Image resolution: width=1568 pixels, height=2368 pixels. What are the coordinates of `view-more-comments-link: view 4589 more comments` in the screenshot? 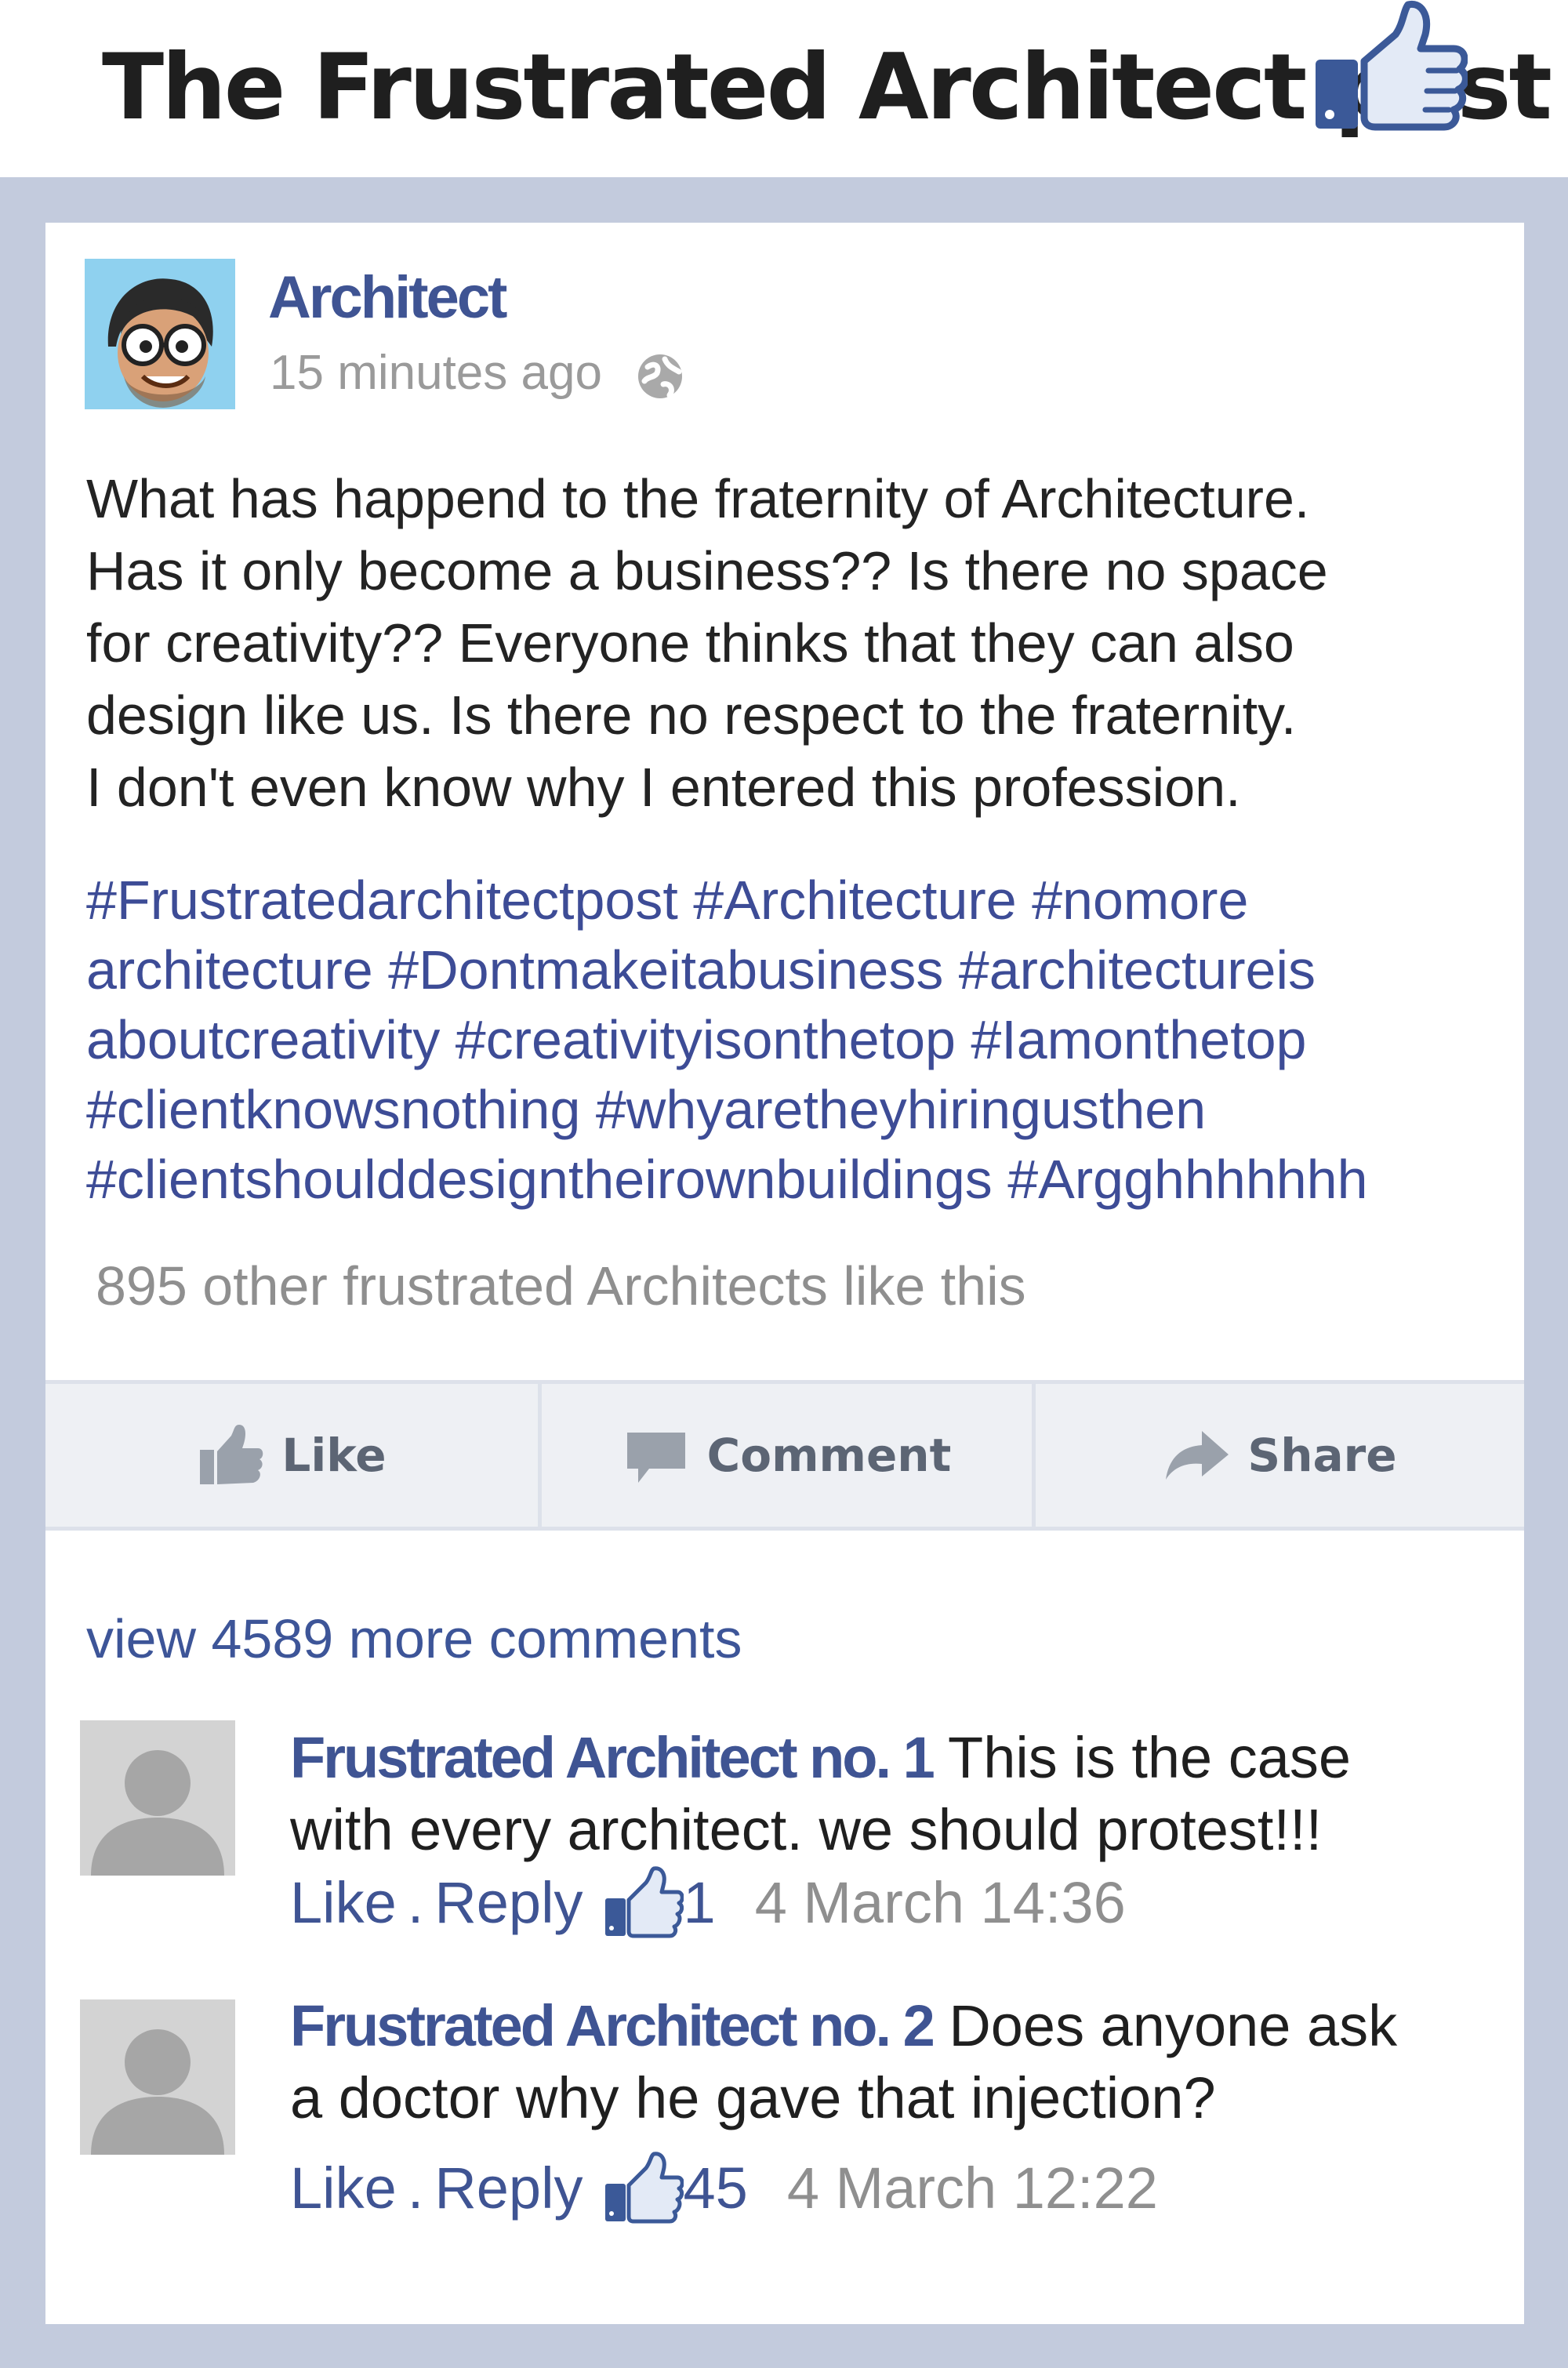 It's located at (414, 1639).